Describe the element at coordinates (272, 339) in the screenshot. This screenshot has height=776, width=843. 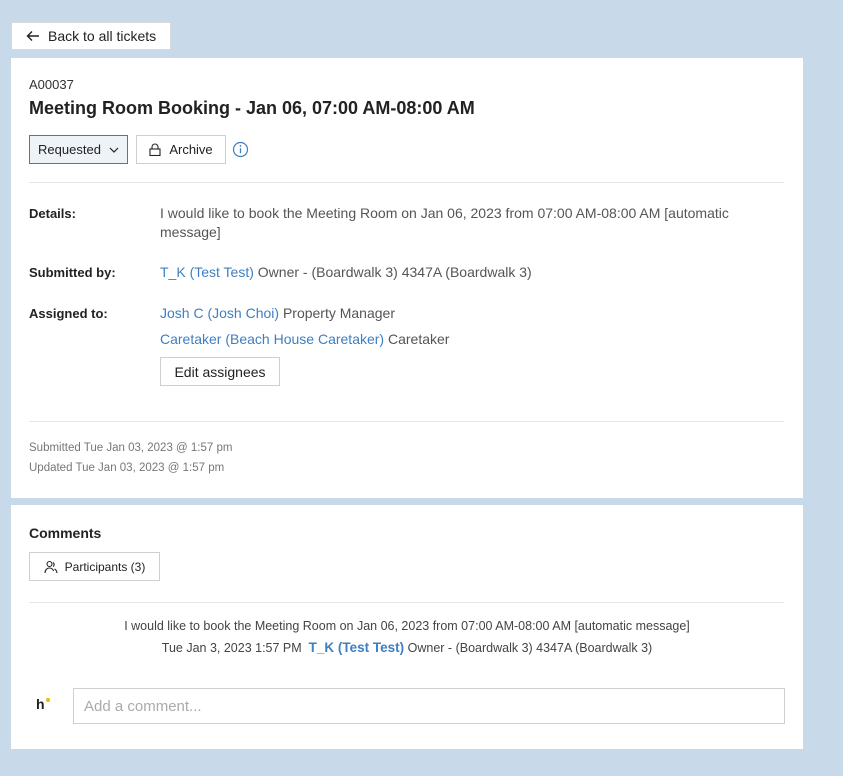
I see `assignee-link: Caretaker (Beach House Caretaker)` at that location.